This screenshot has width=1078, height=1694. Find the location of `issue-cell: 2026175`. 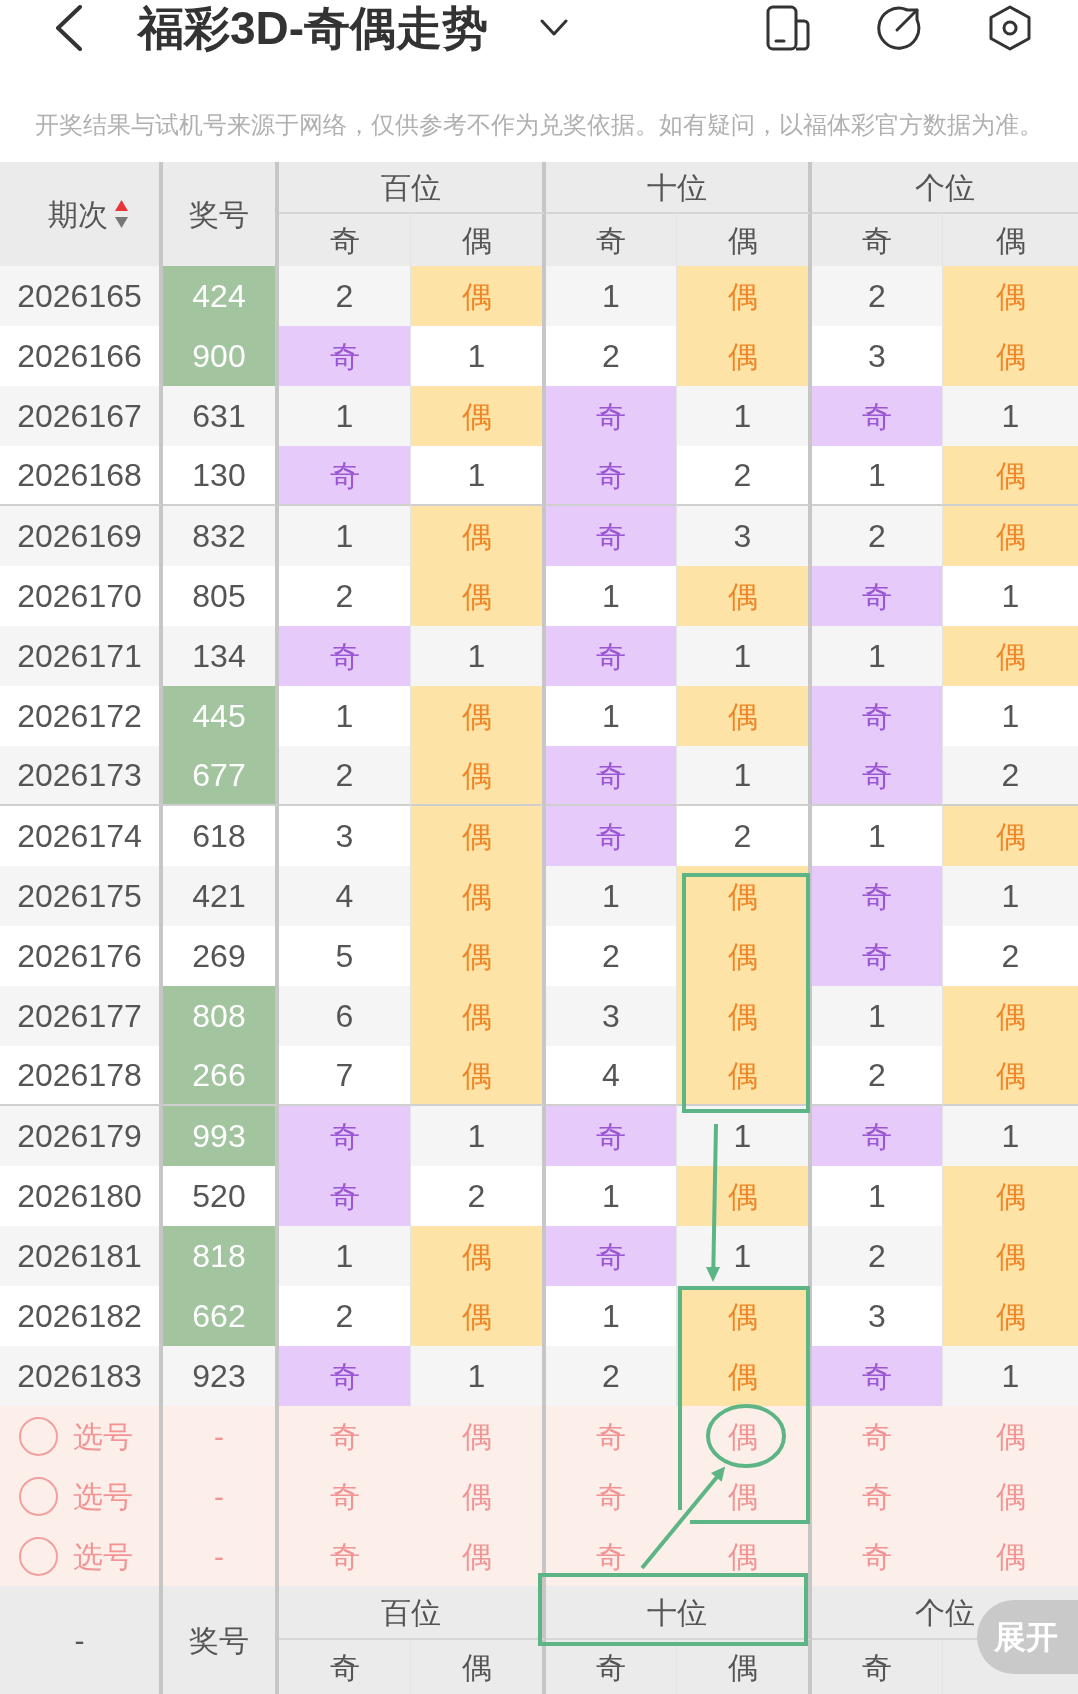

issue-cell: 2026175 is located at coordinates (81, 896).